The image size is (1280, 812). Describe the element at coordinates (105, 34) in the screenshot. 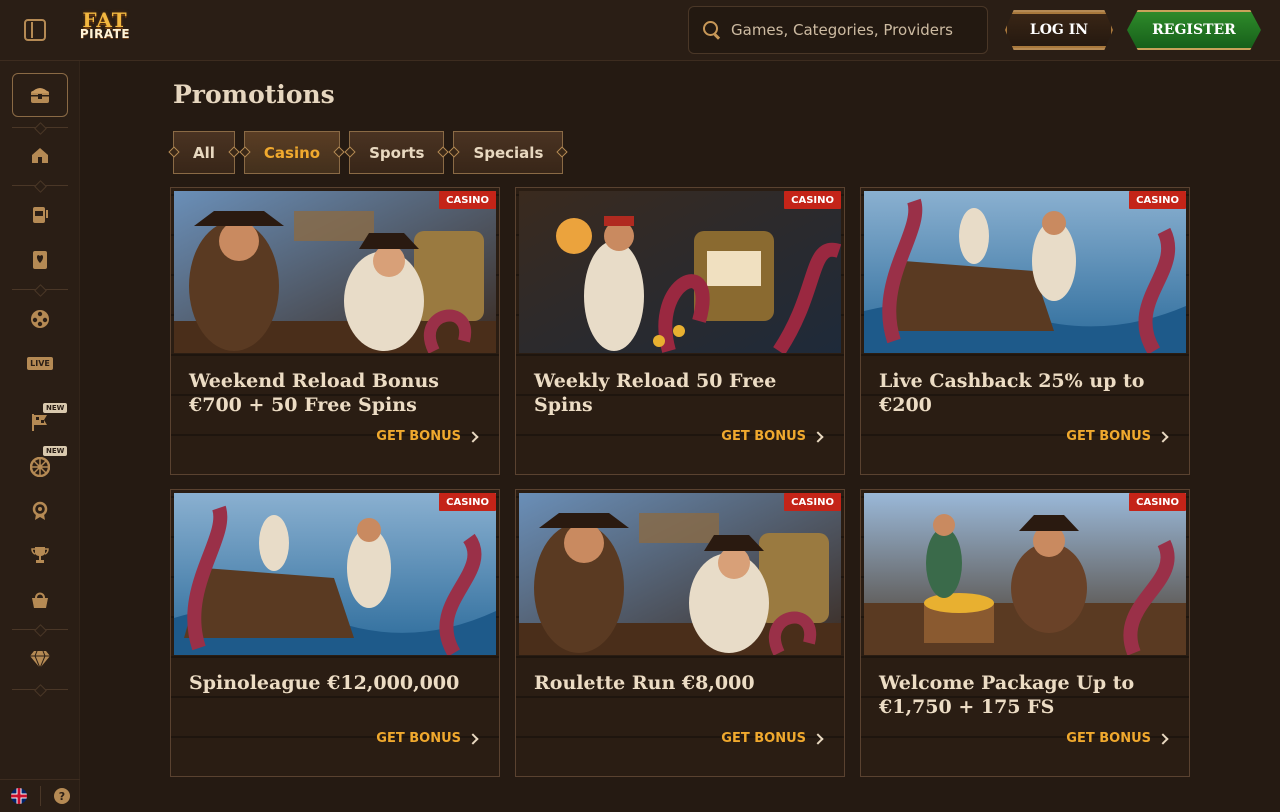

I see `logo-text-bottom: PIRATE` at that location.